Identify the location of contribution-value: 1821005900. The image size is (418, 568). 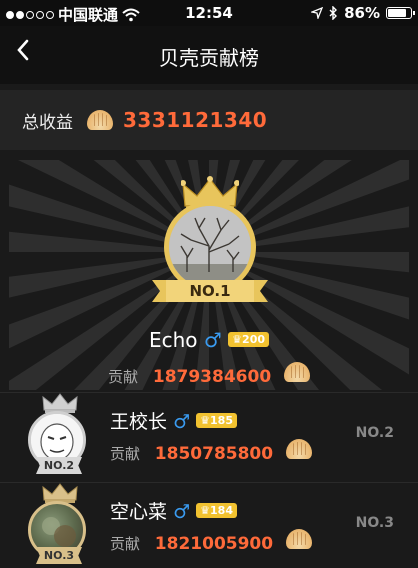
(214, 544).